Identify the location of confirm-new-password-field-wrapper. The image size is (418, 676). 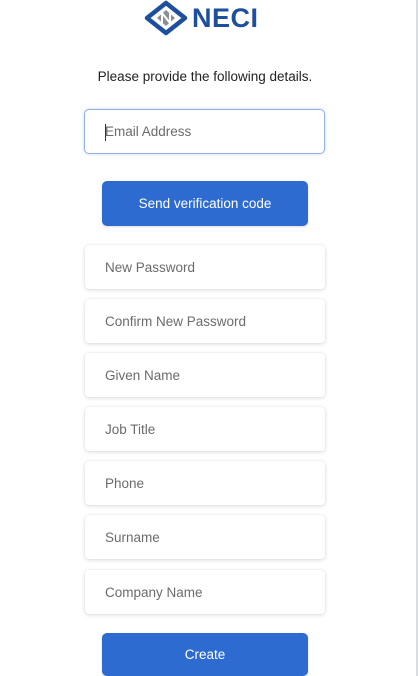
(205, 321).